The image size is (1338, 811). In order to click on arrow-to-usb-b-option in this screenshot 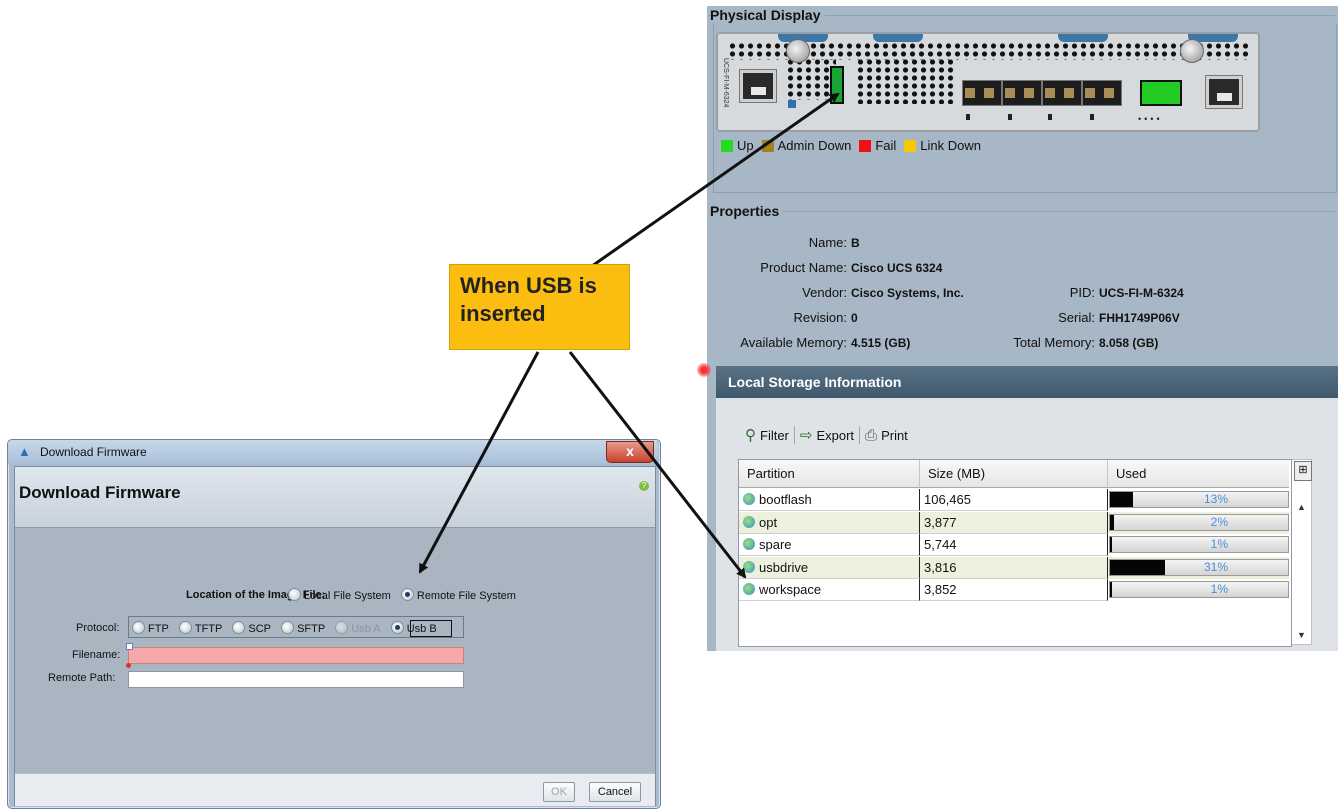, I will do `click(479, 462)`.